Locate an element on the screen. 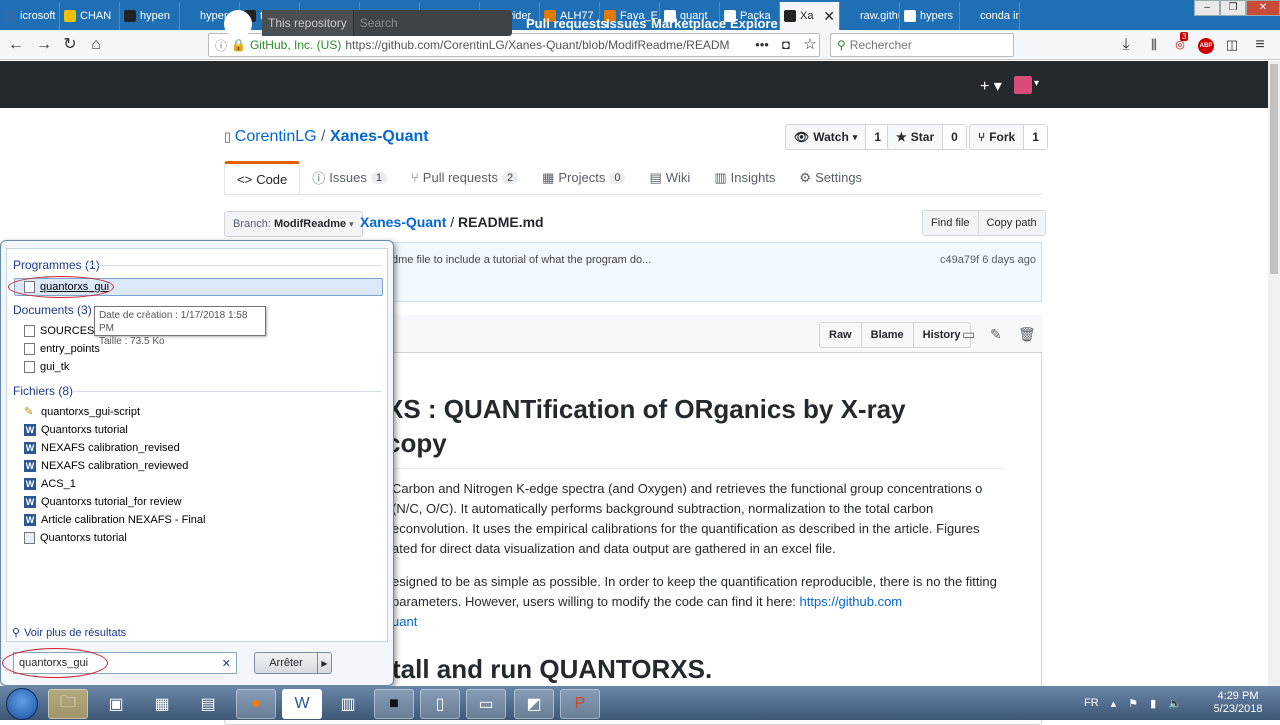 The height and width of the screenshot is (725, 1280). github-search-input: Search is located at coordinates (376, 23).